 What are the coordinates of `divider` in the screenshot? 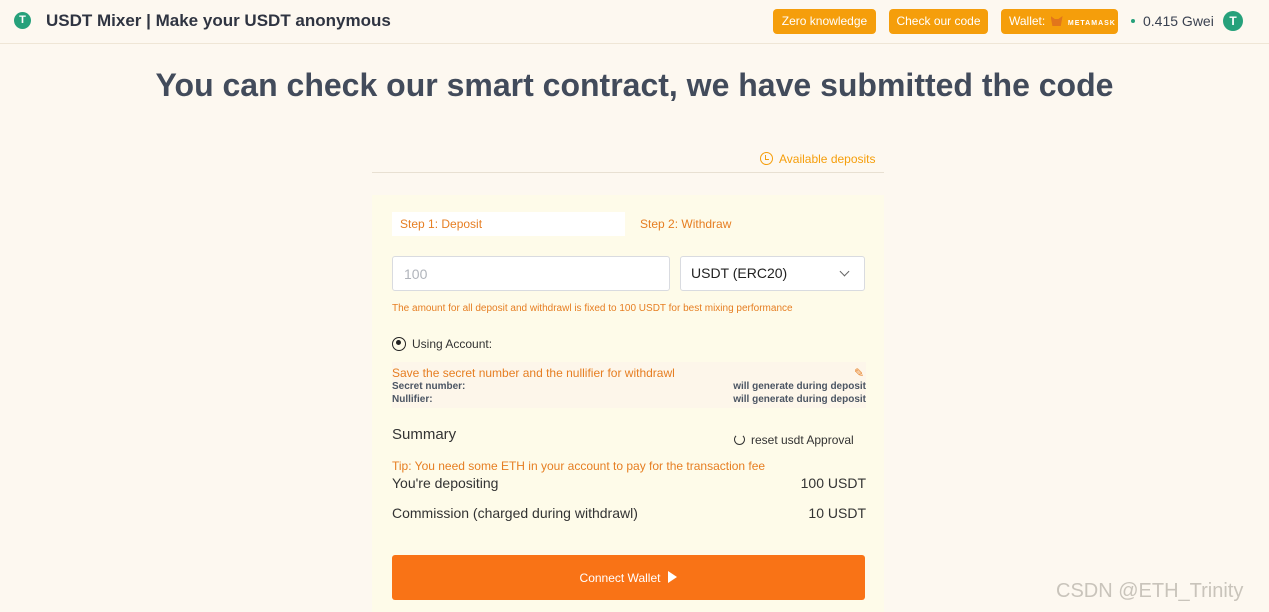 It's located at (628, 172).